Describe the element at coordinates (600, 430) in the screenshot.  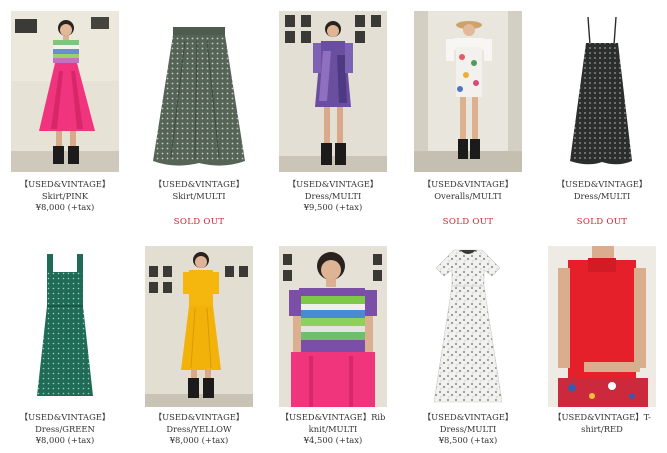
I see `product-subtitle: shirt/RED` at that location.